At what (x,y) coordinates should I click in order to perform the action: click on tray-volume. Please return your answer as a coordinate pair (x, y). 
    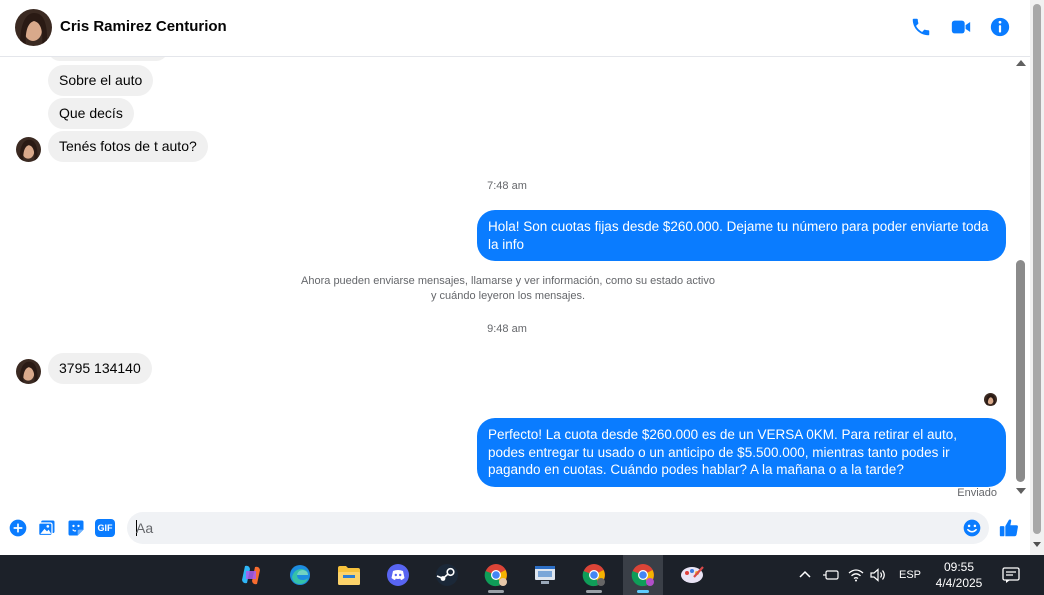
    Looking at the image, I should click on (878, 575).